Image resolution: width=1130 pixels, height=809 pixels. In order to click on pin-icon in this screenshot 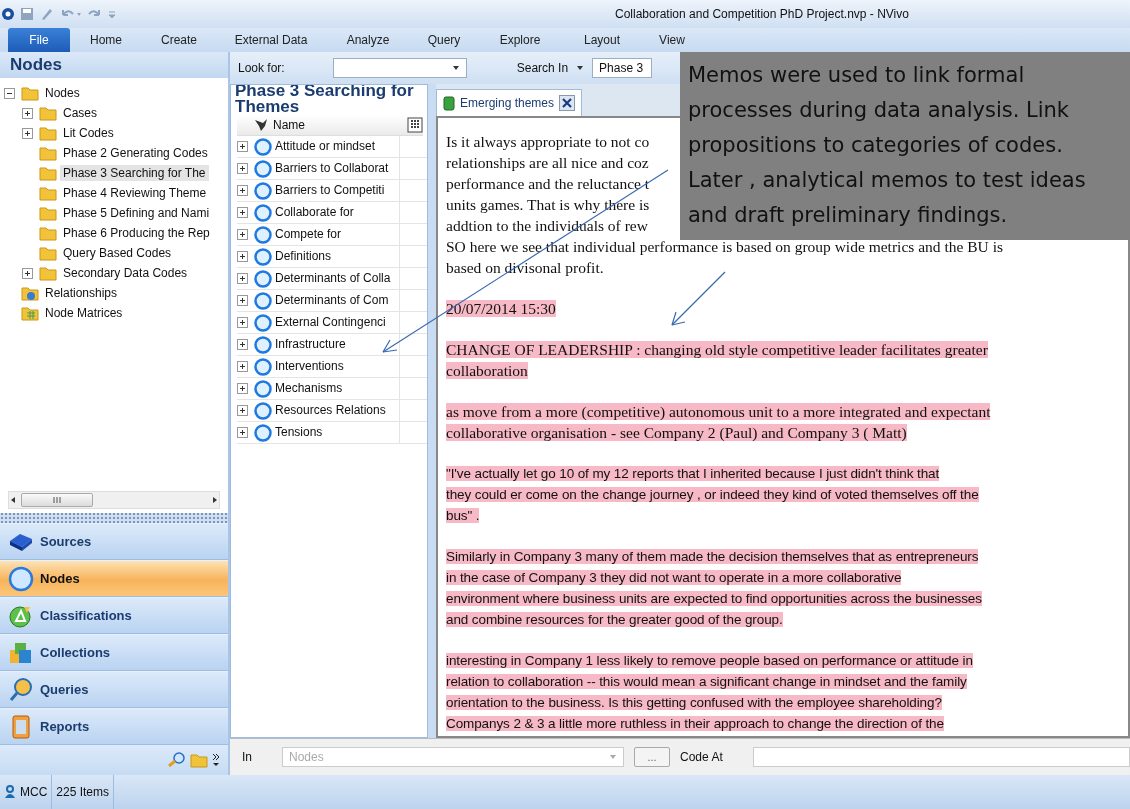, I will do `click(261, 125)`.